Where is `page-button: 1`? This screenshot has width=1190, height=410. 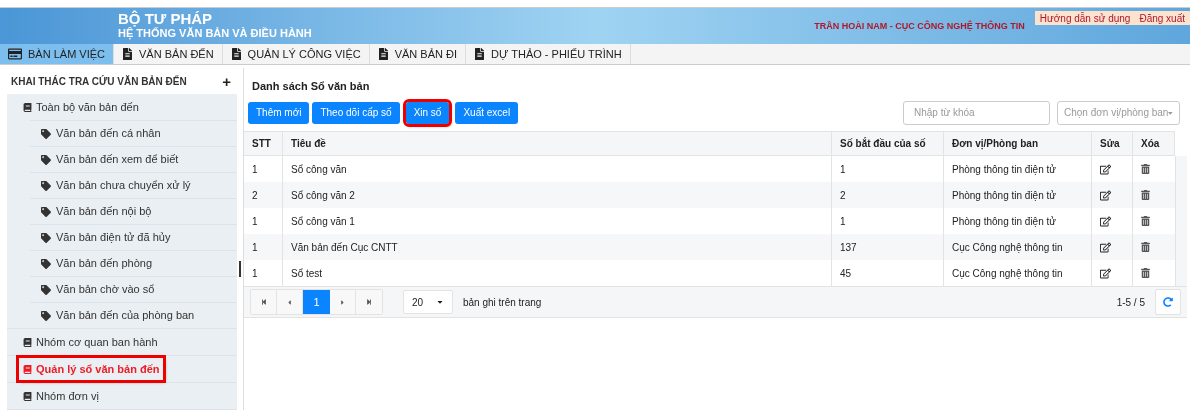 page-button: 1 is located at coordinates (316, 302).